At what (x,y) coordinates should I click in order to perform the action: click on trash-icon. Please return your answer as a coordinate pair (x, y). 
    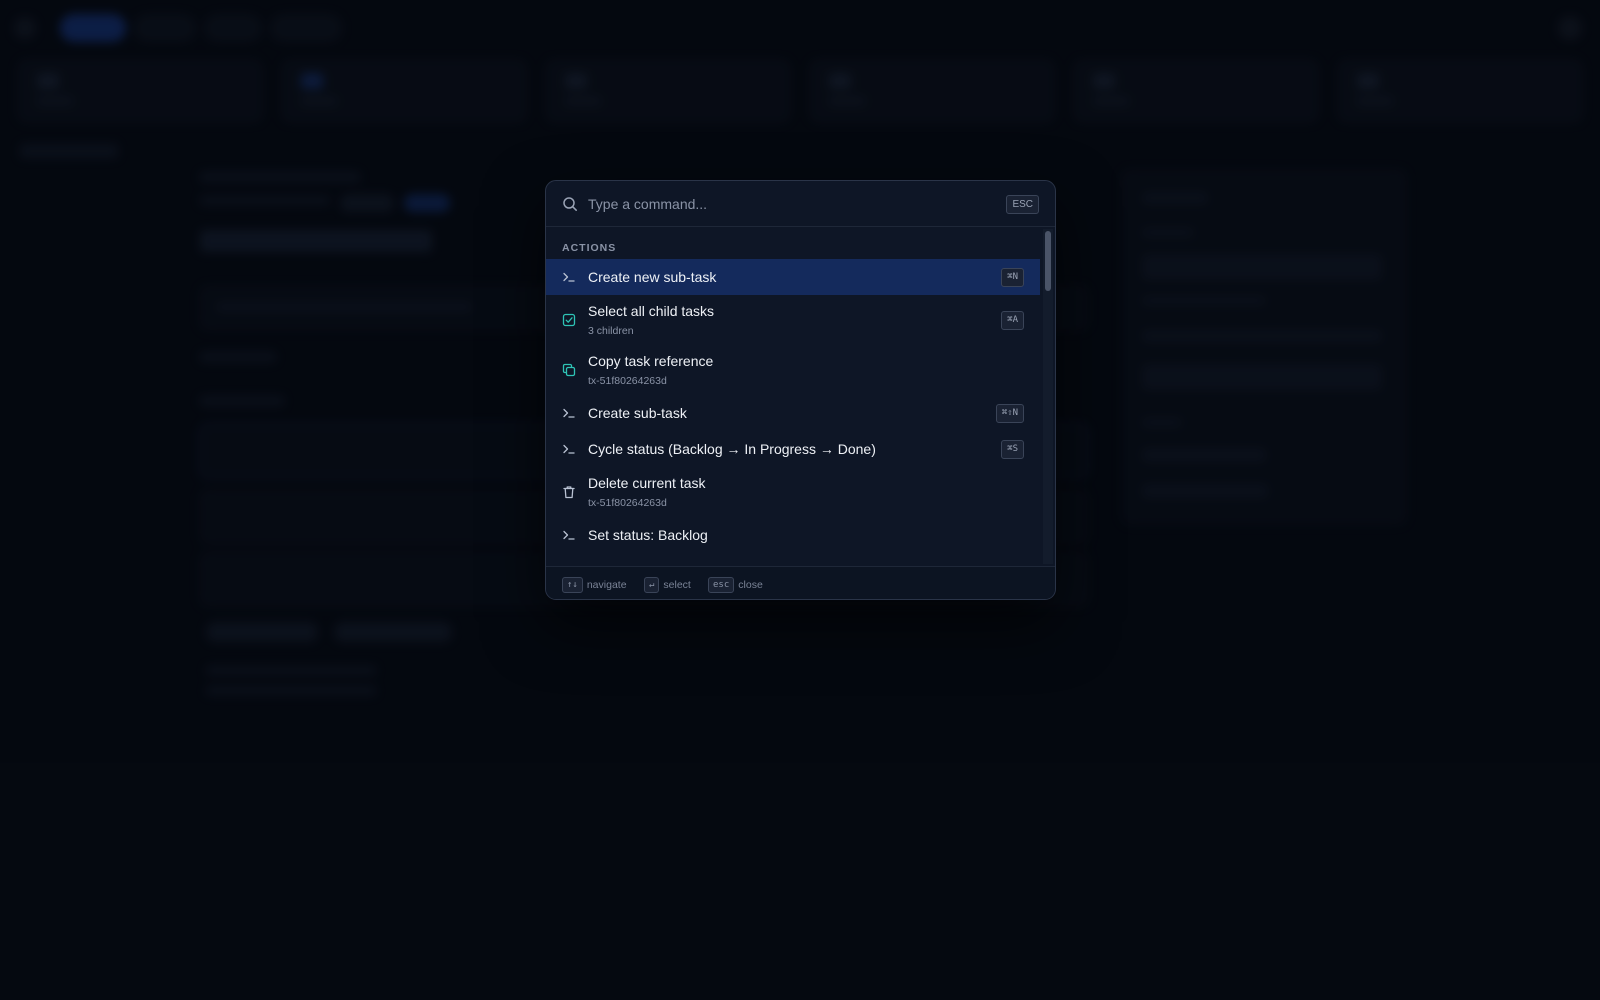
    Looking at the image, I should click on (569, 492).